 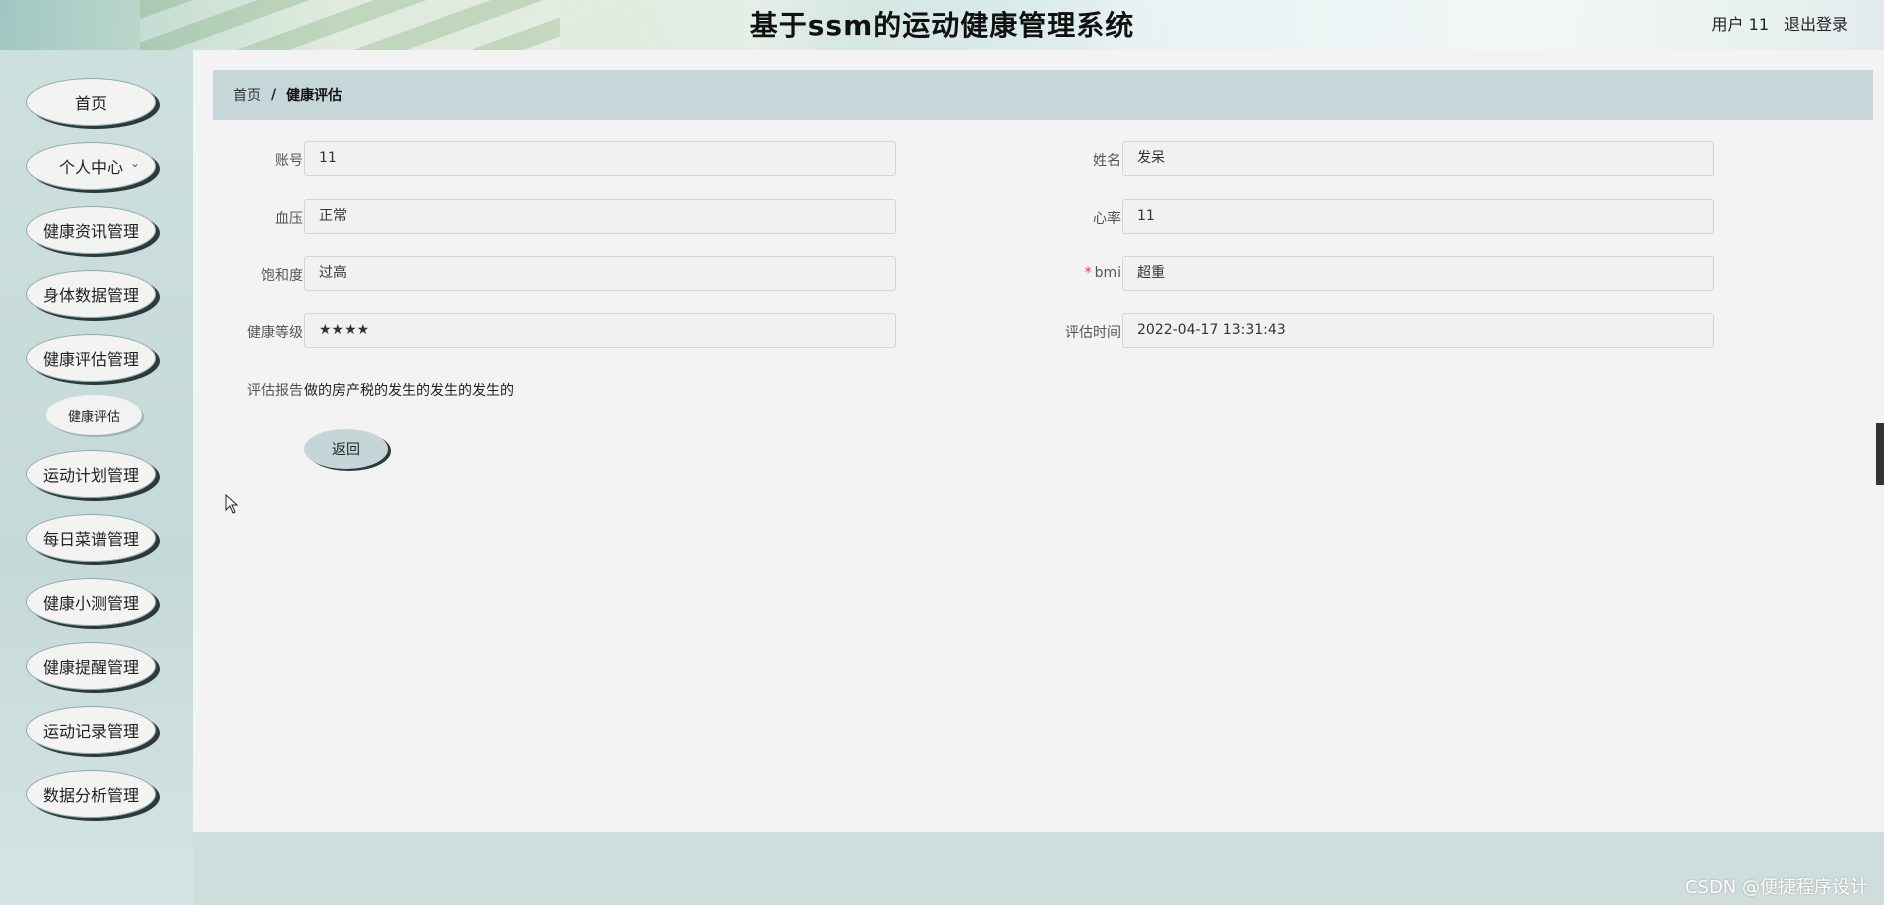 I want to click on sidebar-item-exercise-plan: 运动计划管理, so click(x=91, y=474).